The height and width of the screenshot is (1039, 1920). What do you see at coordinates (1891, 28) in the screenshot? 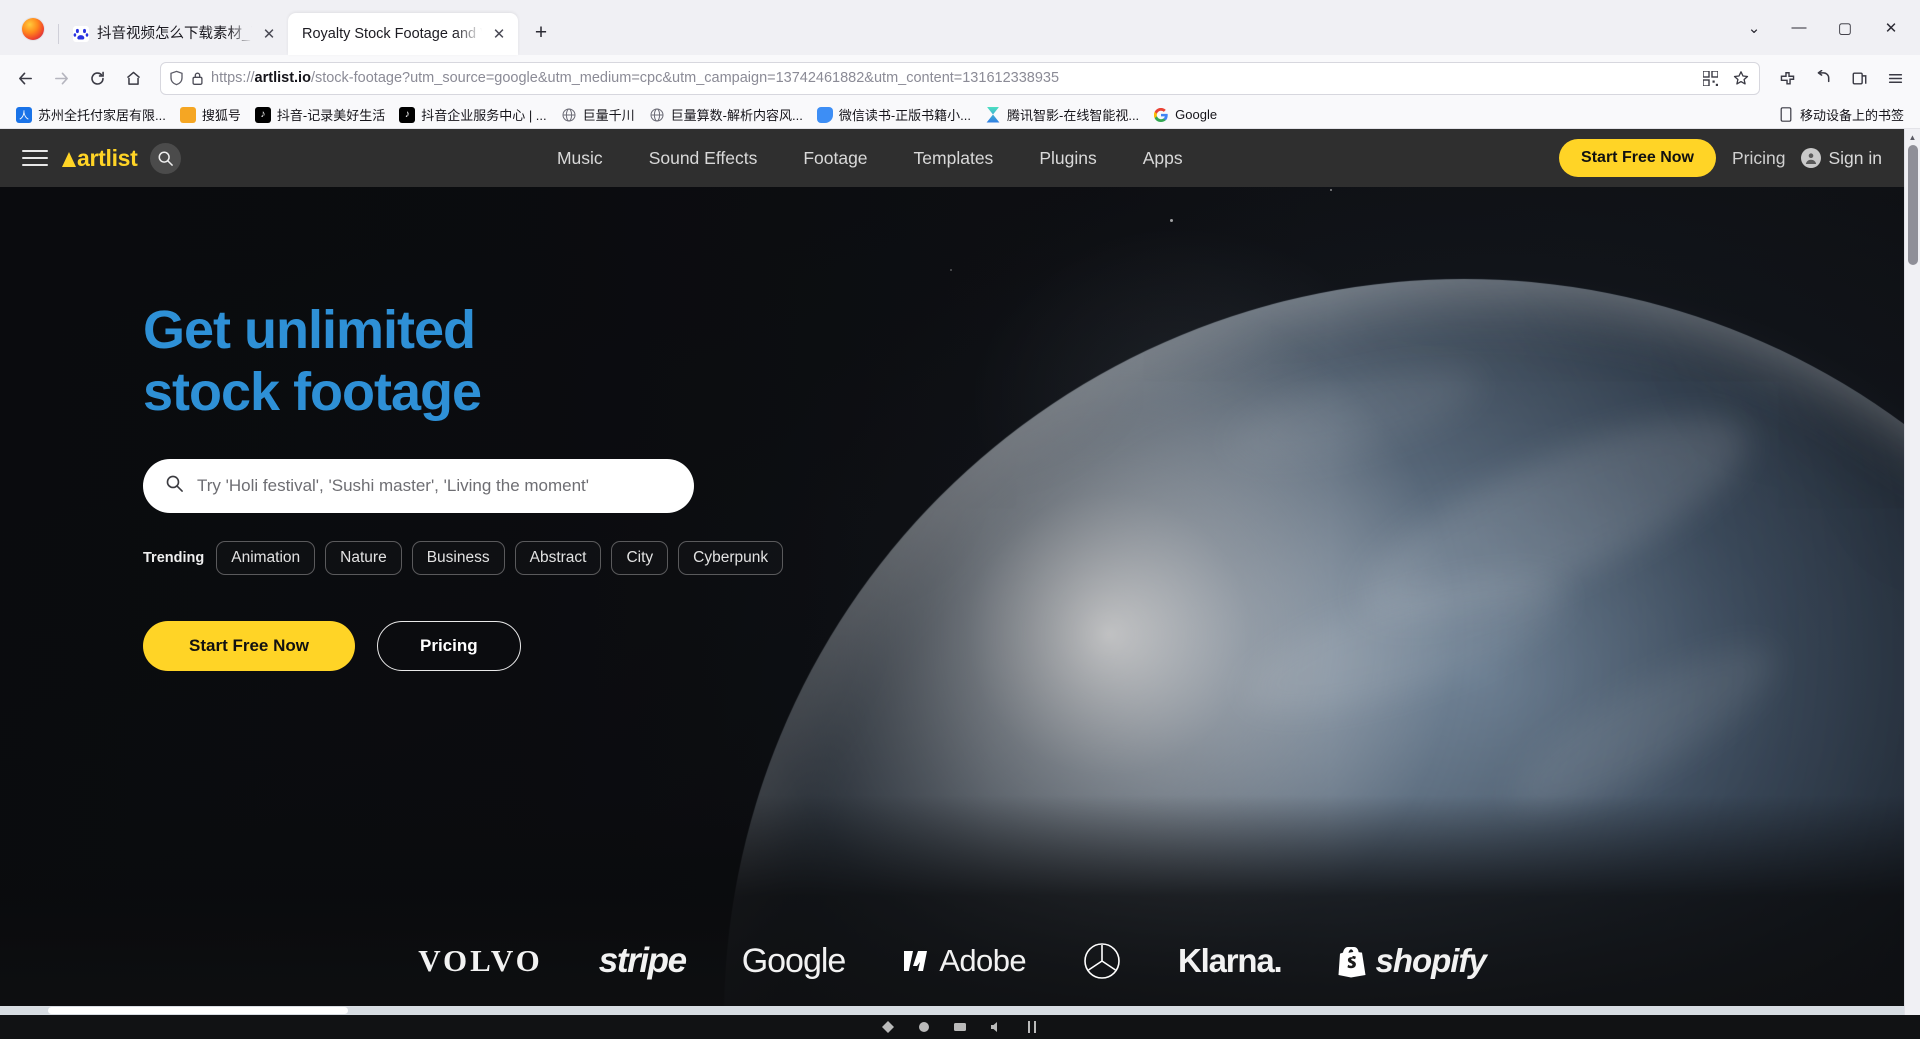
I see `close-window-button: ✕` at bounding box center [1891, 28].